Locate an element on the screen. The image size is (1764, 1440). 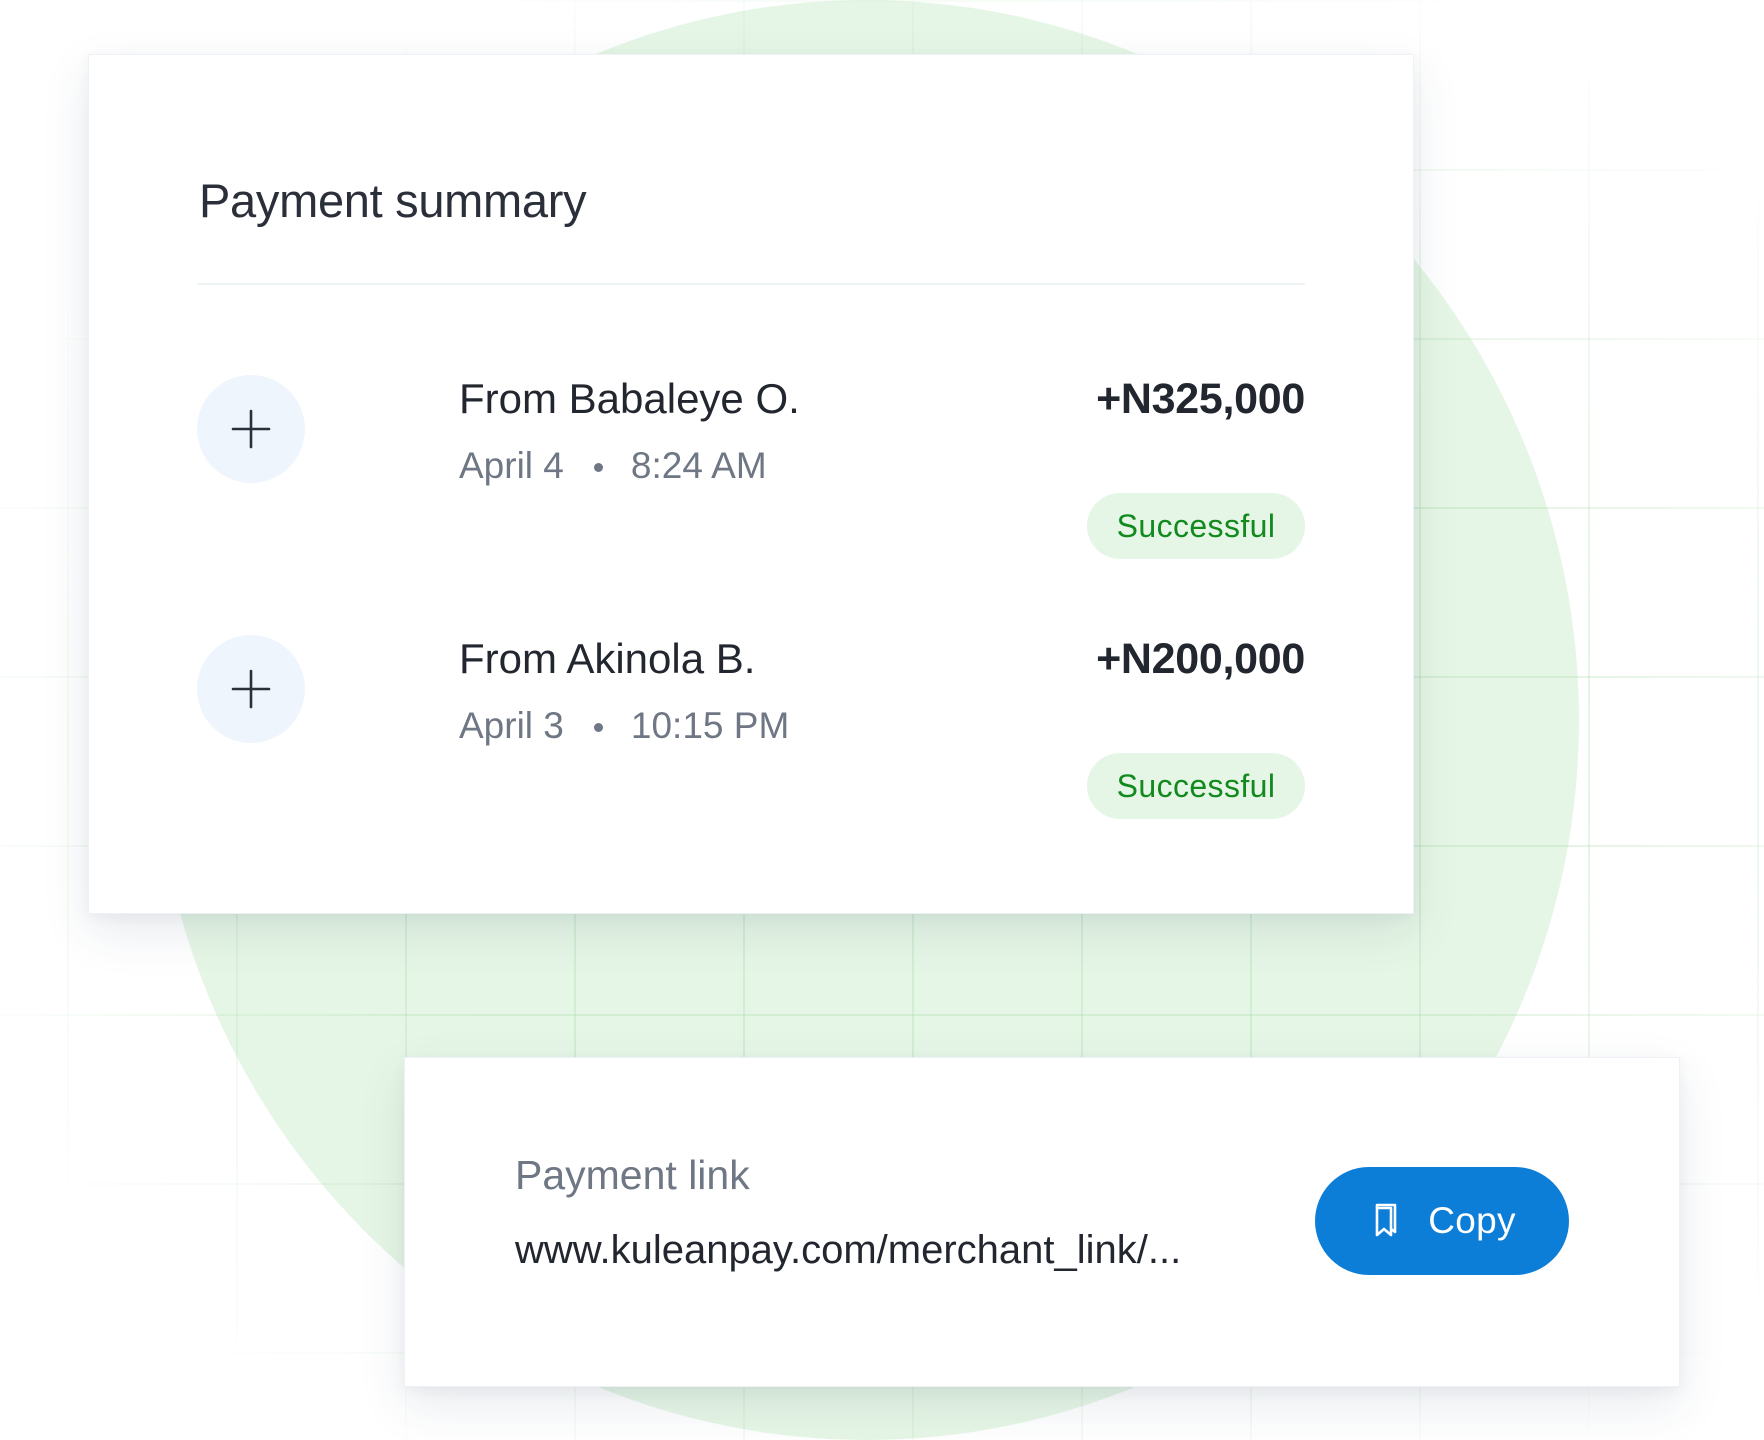
transaction-amount: +N200,000 is located at coordinates (1200, 659).